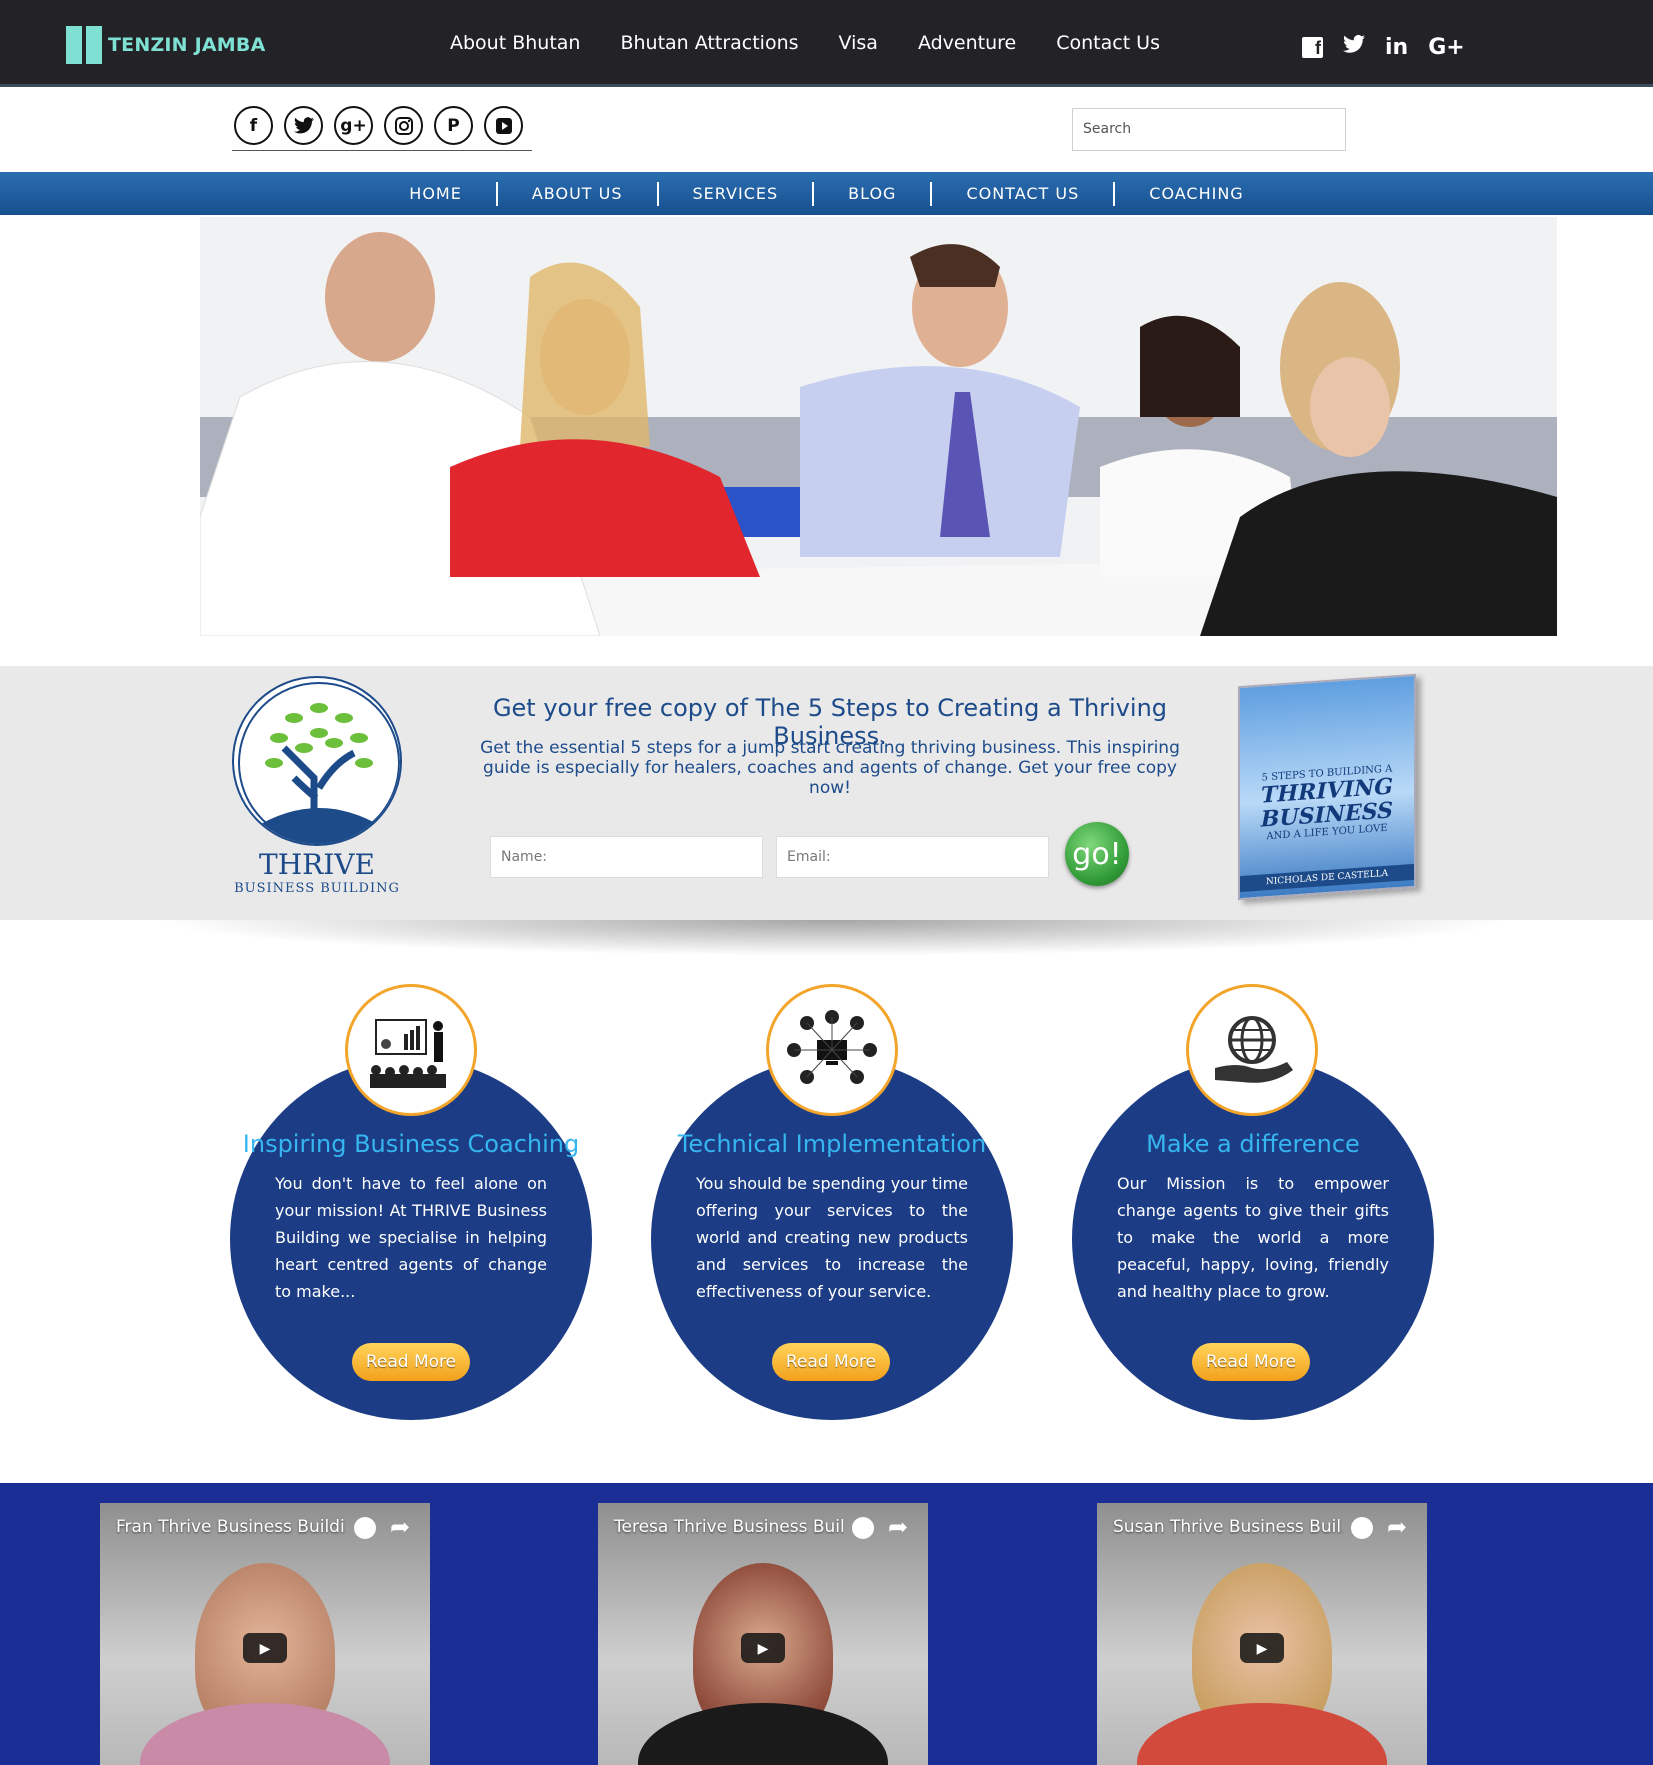  I want to click on read-more-button-technical: Read More, so click(831, 1362).